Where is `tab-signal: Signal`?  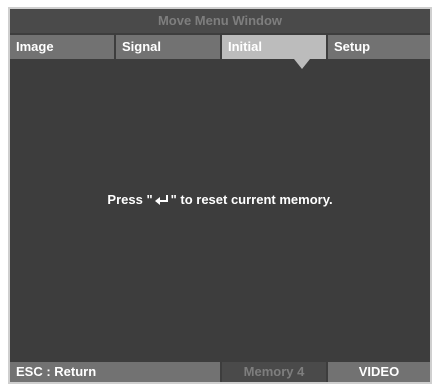 tab-signal: Signal is located at coordinates (168, 47).